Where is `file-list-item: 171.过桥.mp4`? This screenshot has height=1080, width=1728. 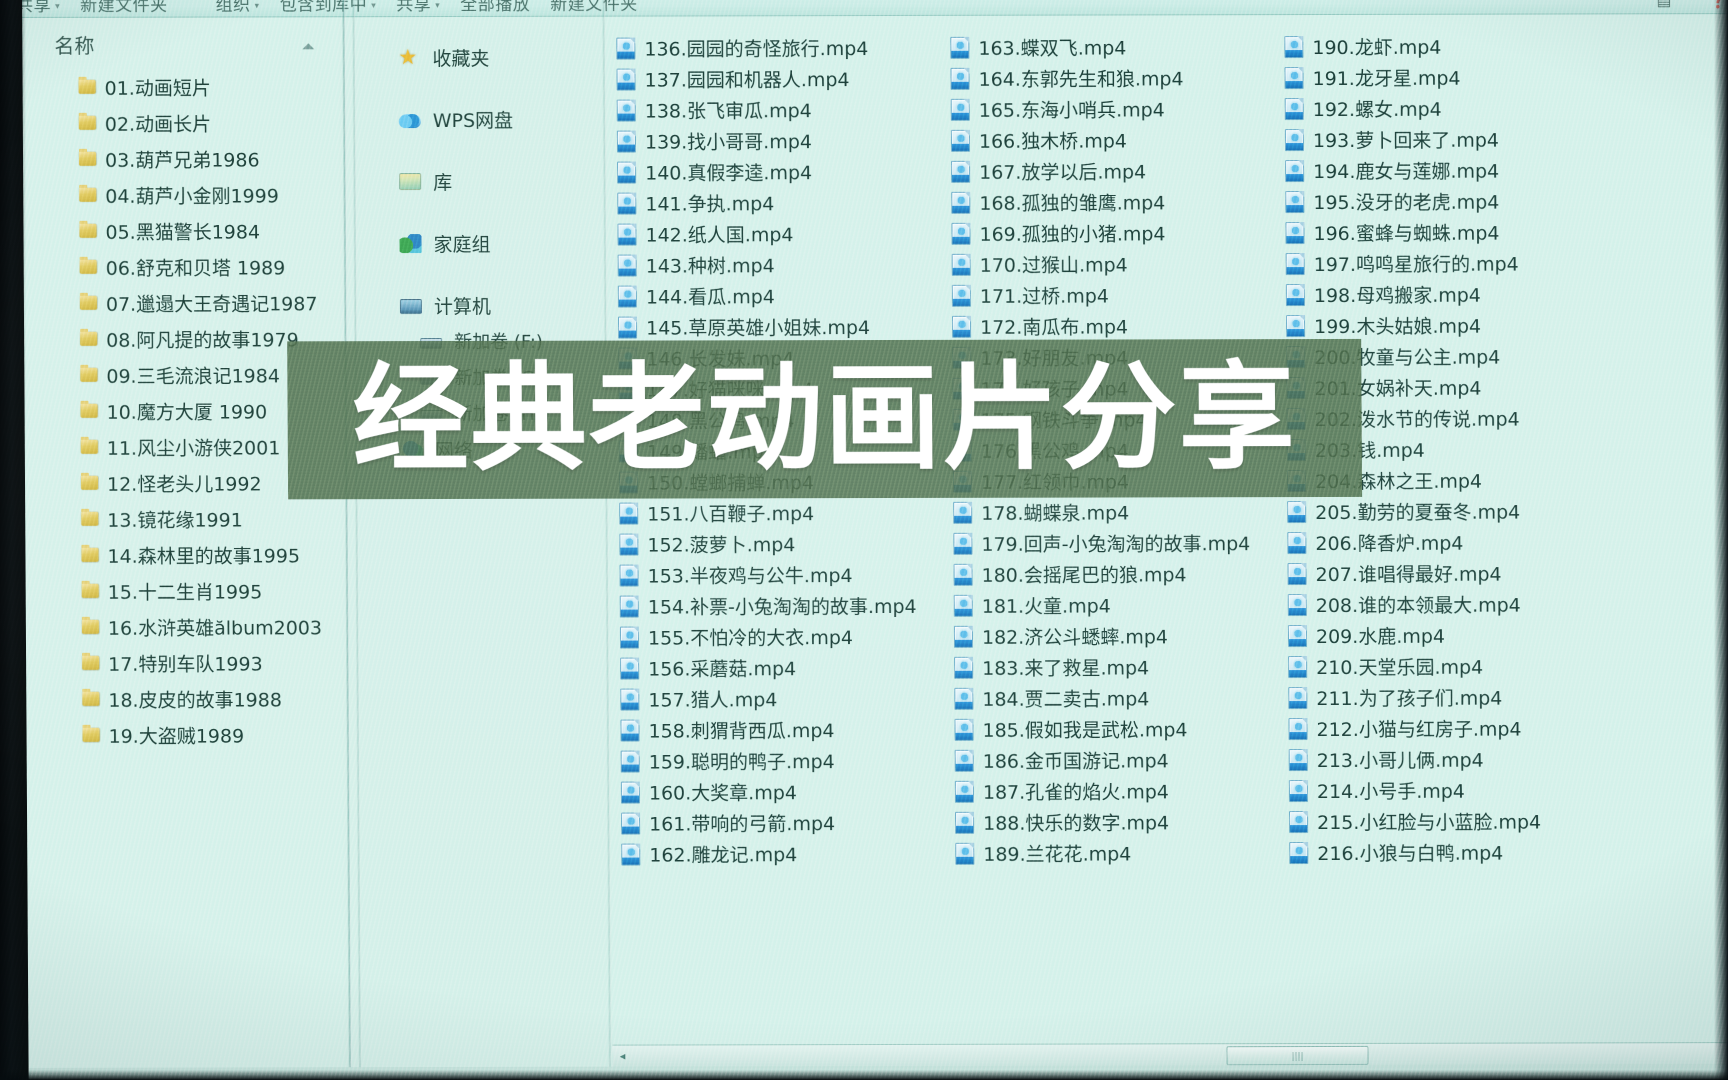
file-list-item: 171.过桥.mp4 is located at coordinates (1113, 295).